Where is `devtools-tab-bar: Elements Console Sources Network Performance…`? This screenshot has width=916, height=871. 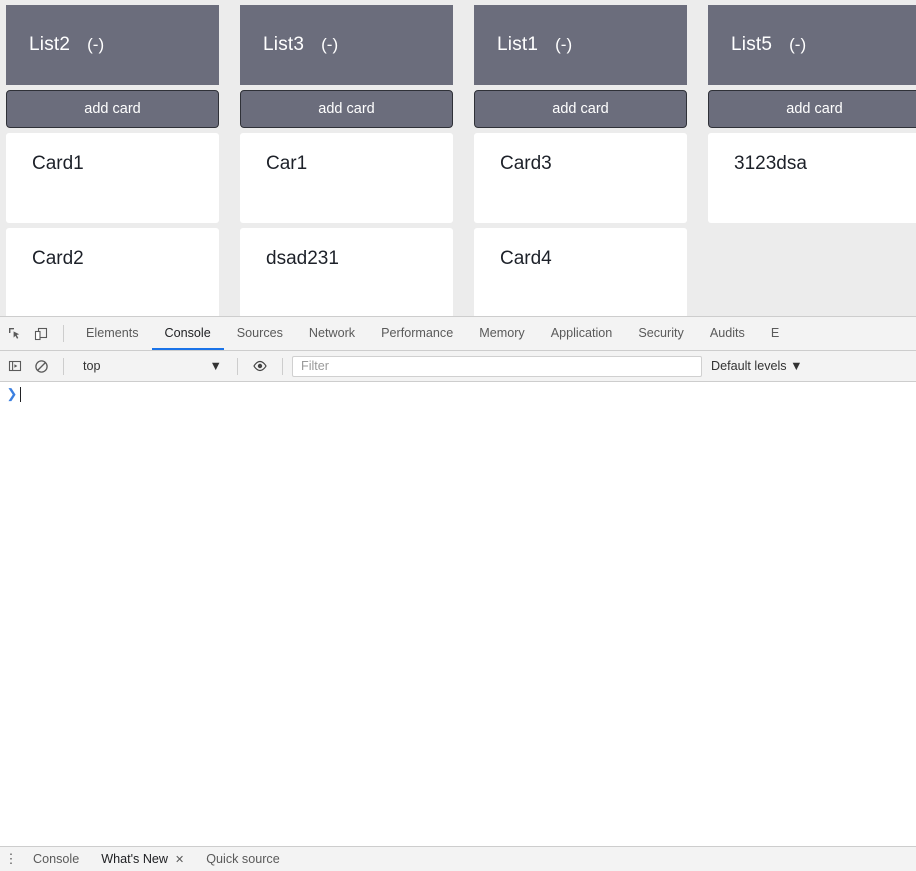
devtools-tab-bar: Elements Console Sources Network Performance… is located at coordinates (458, 334).